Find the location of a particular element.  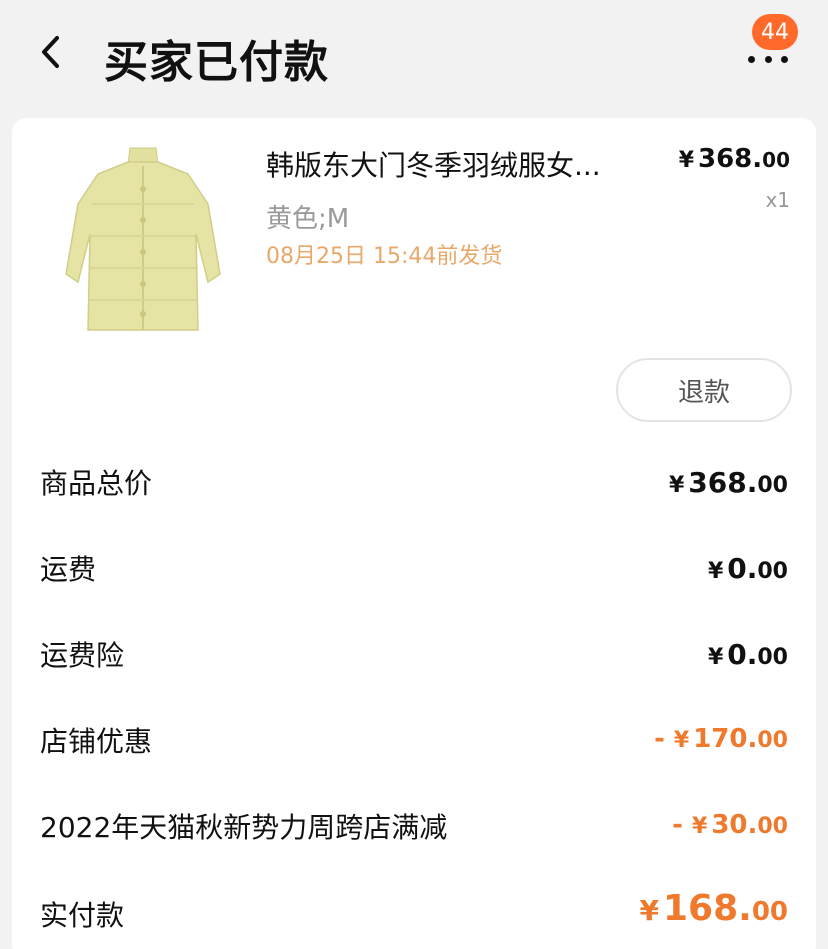

product-image is located at coordinates (143, 244).